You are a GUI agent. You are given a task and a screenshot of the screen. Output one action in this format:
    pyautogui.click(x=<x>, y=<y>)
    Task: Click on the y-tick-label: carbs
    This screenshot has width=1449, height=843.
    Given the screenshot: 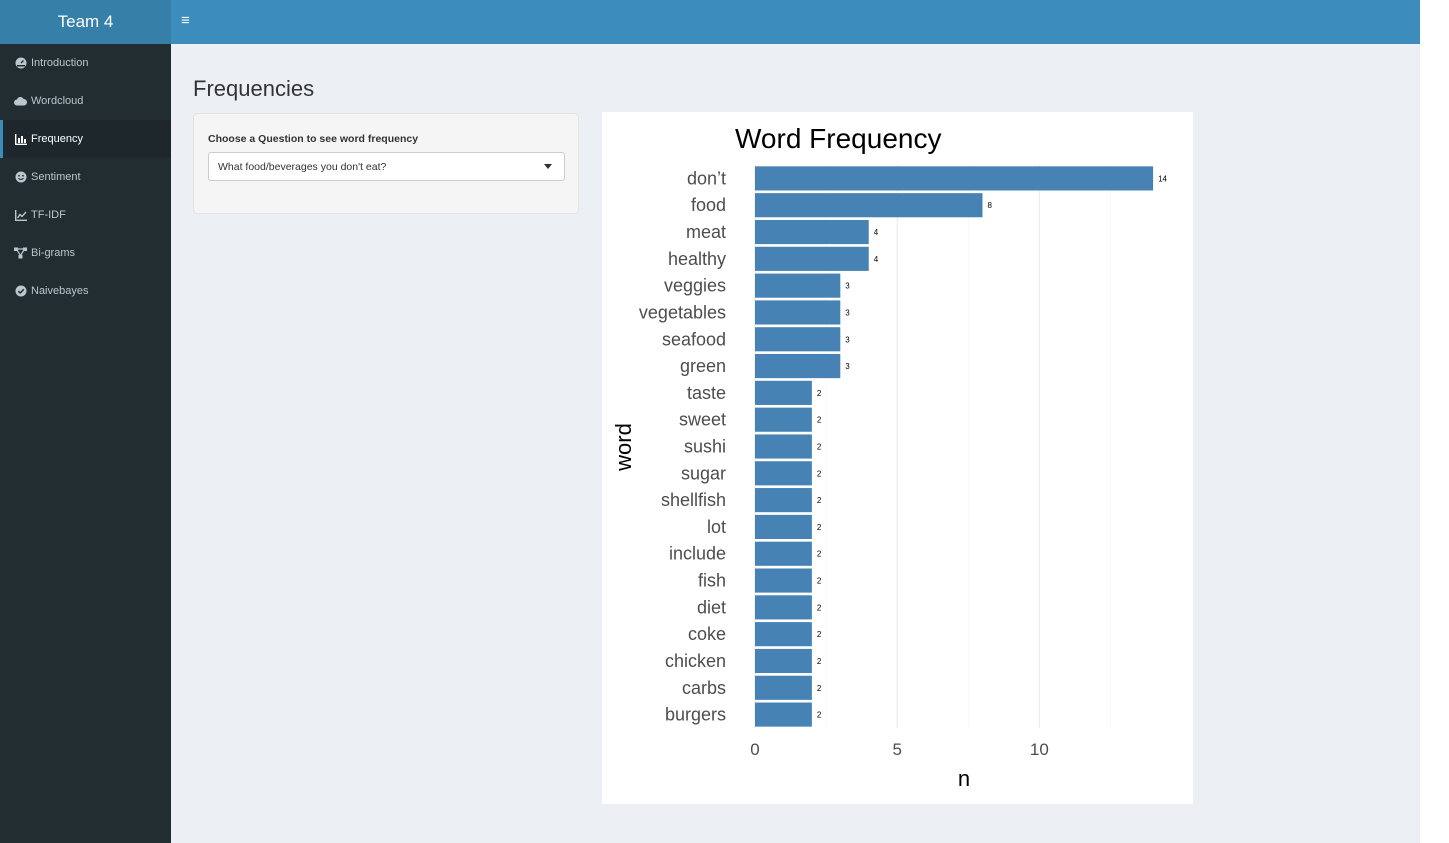 What is the action you would take?
    pyautogui.click(x=704, y=688)
    